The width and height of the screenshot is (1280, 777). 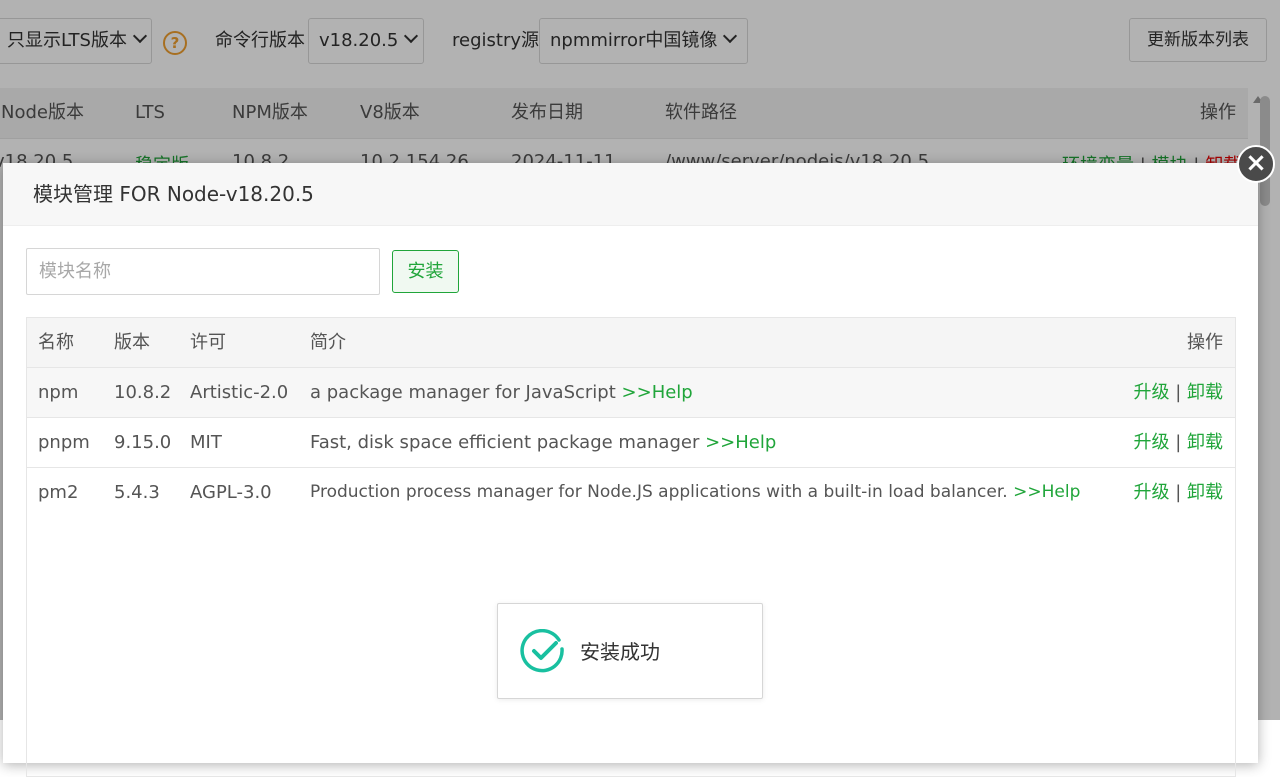 I want to click on header-actions: 操作, so click(x=1205, y=342).